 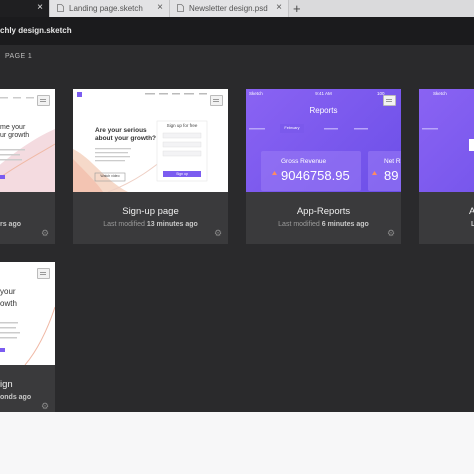 What do you see at coordinates (323, 211) in the screenshot?
I see `artboard-name: App-Reports` at bounding box center [323, 211].